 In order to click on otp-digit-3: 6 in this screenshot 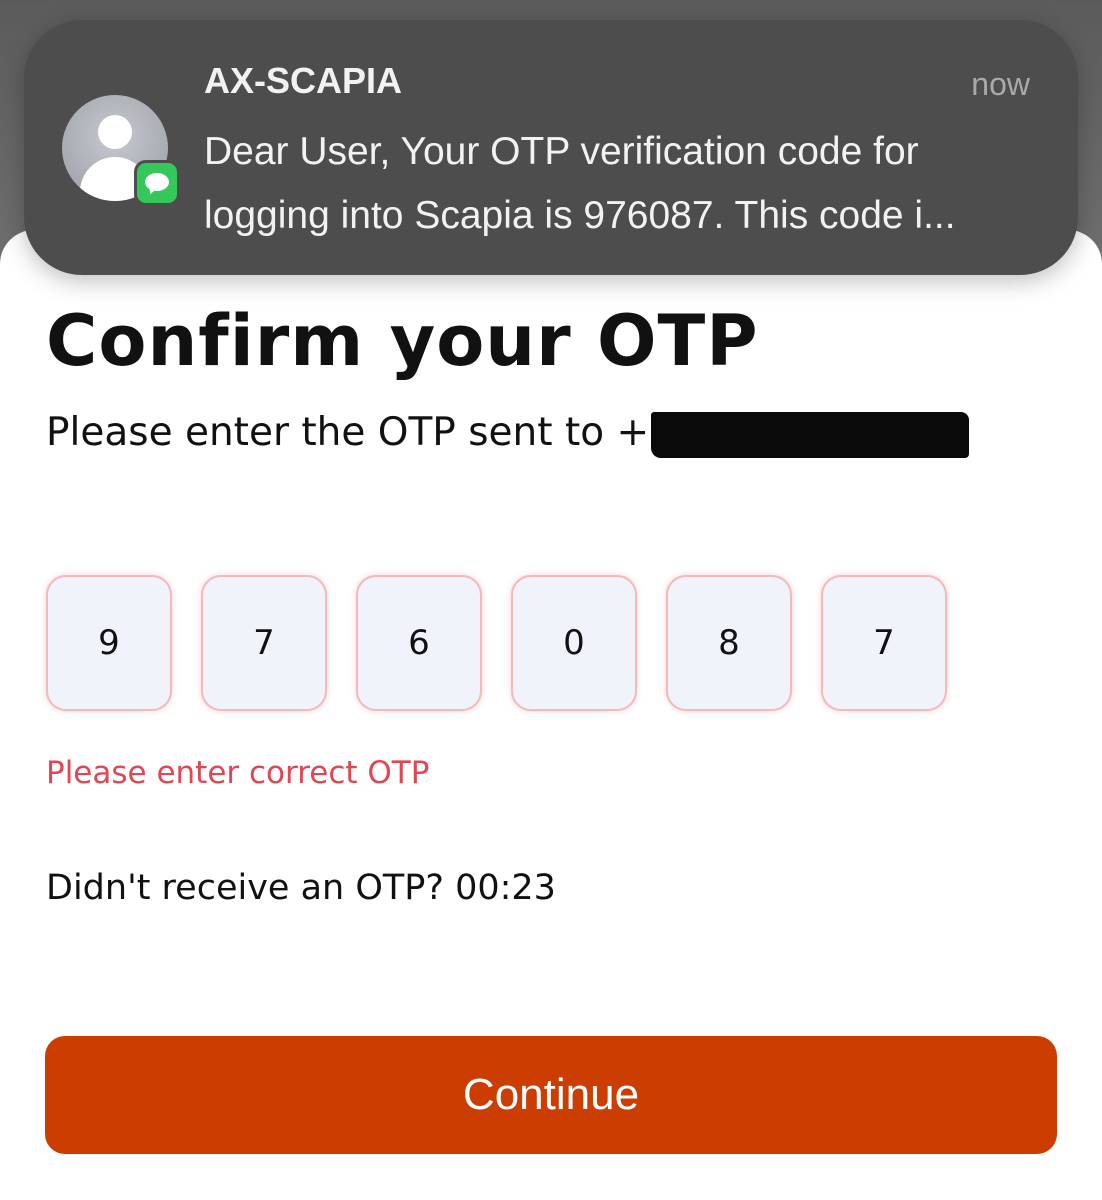, I will do `click(419, 643)`.